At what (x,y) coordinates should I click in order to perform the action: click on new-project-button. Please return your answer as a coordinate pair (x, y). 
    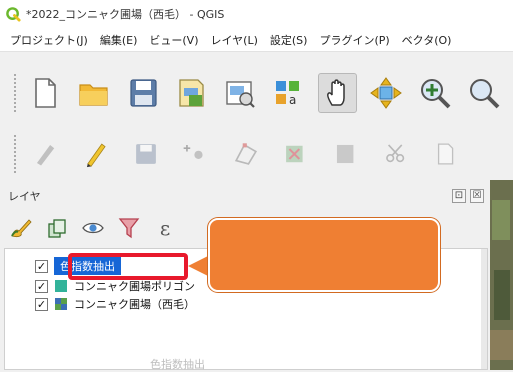
    Looking at the image, I should click on (45, 93).